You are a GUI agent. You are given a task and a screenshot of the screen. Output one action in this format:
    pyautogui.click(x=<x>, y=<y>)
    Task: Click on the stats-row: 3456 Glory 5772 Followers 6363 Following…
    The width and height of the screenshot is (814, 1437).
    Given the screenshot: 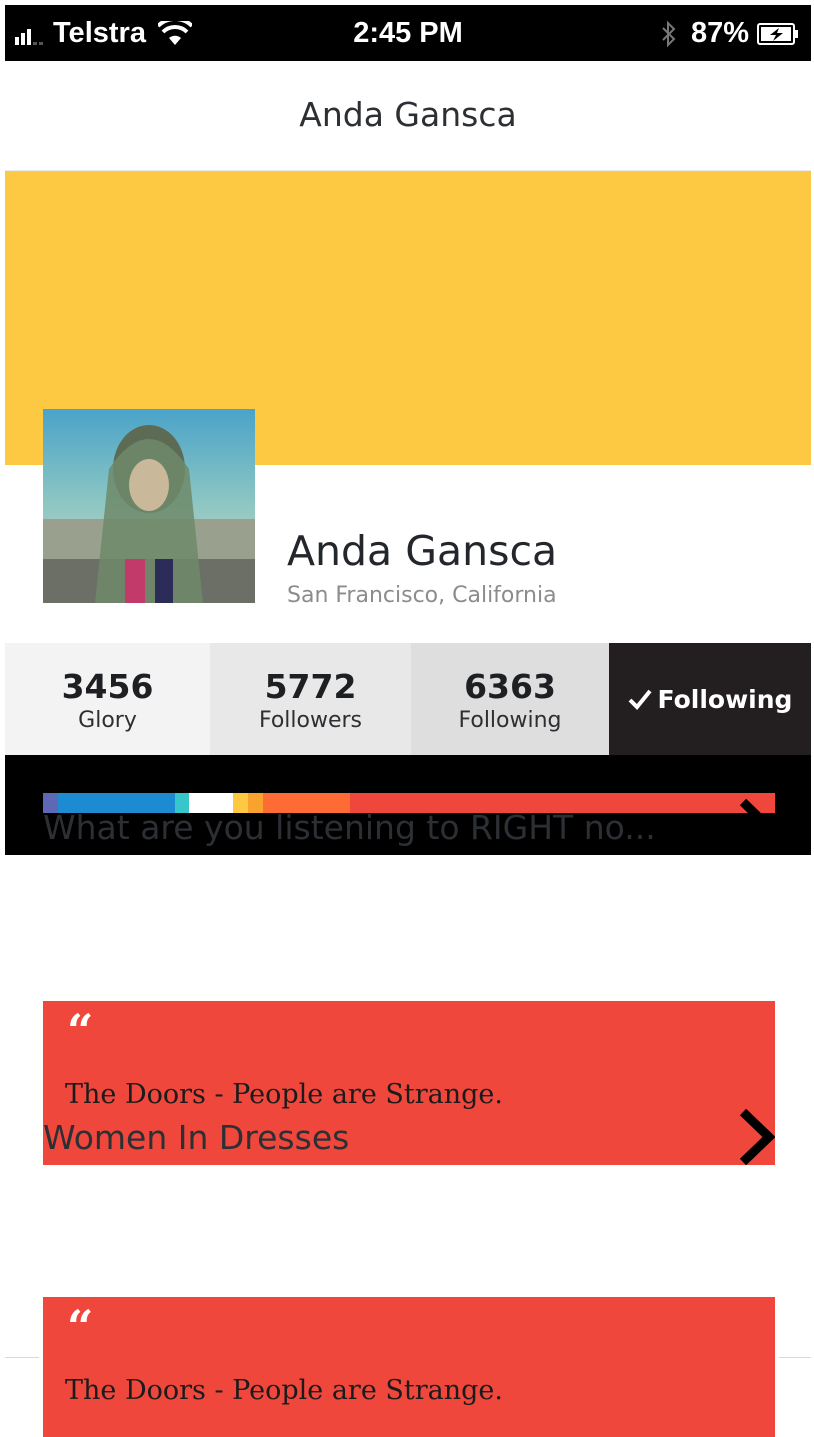 What is the action you would take?
    pyautogui.click(x=408, y=699)
    